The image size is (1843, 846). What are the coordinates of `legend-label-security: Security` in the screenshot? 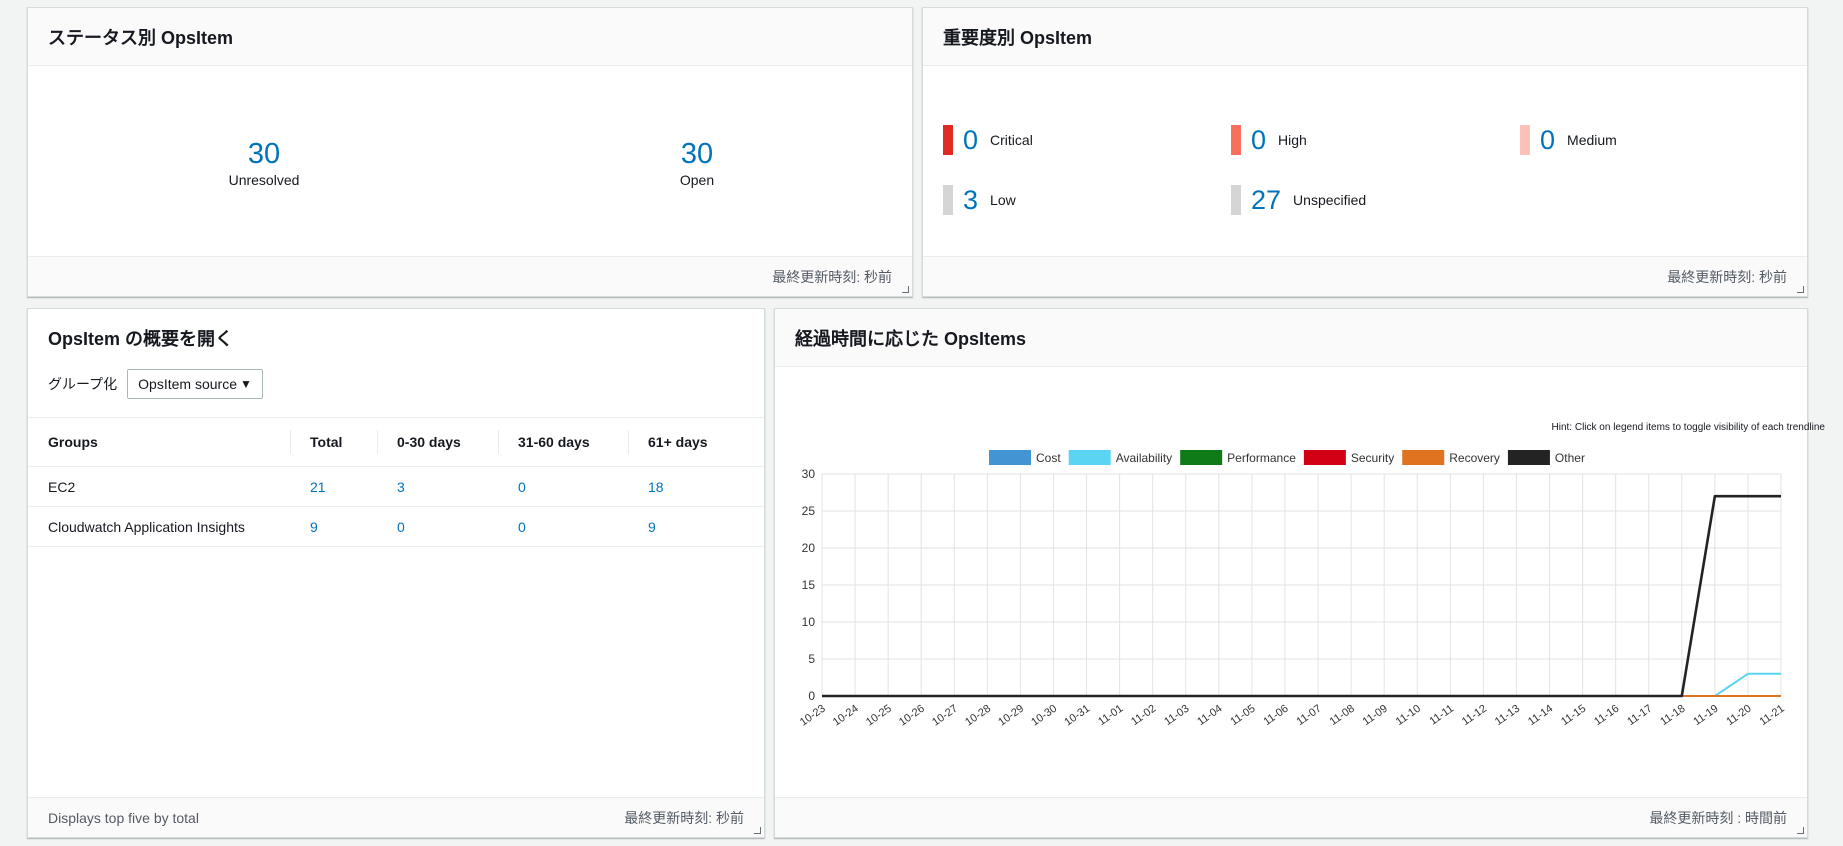 It's located at (1372, 458).